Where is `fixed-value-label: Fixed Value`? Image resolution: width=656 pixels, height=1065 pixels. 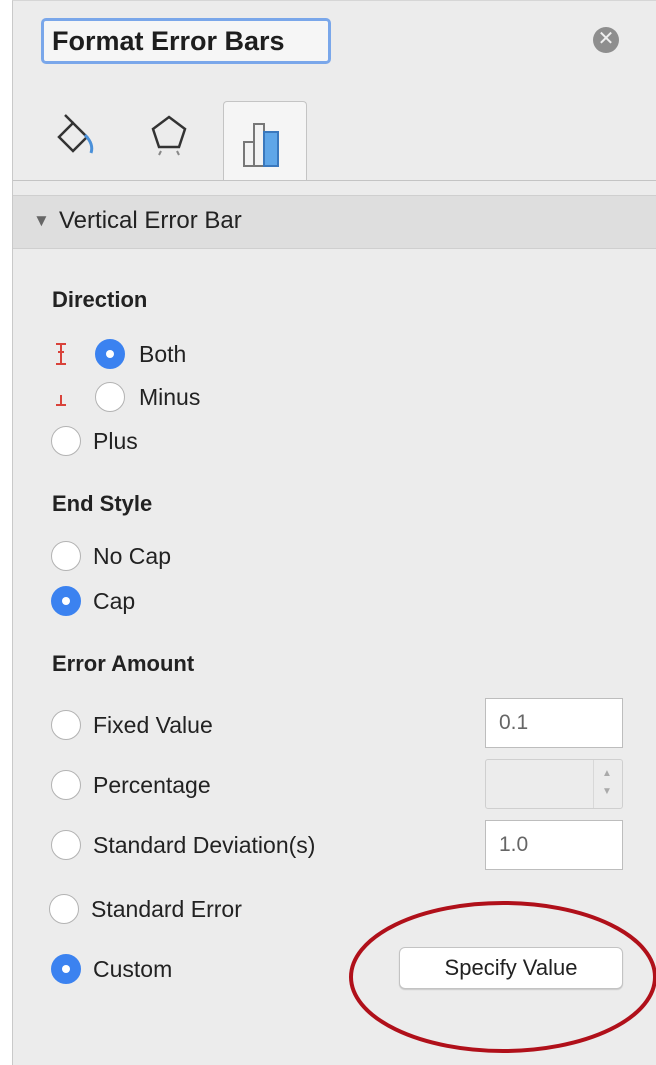
fixed-value-label: Fixed Value is located at coordinates (153, 725).